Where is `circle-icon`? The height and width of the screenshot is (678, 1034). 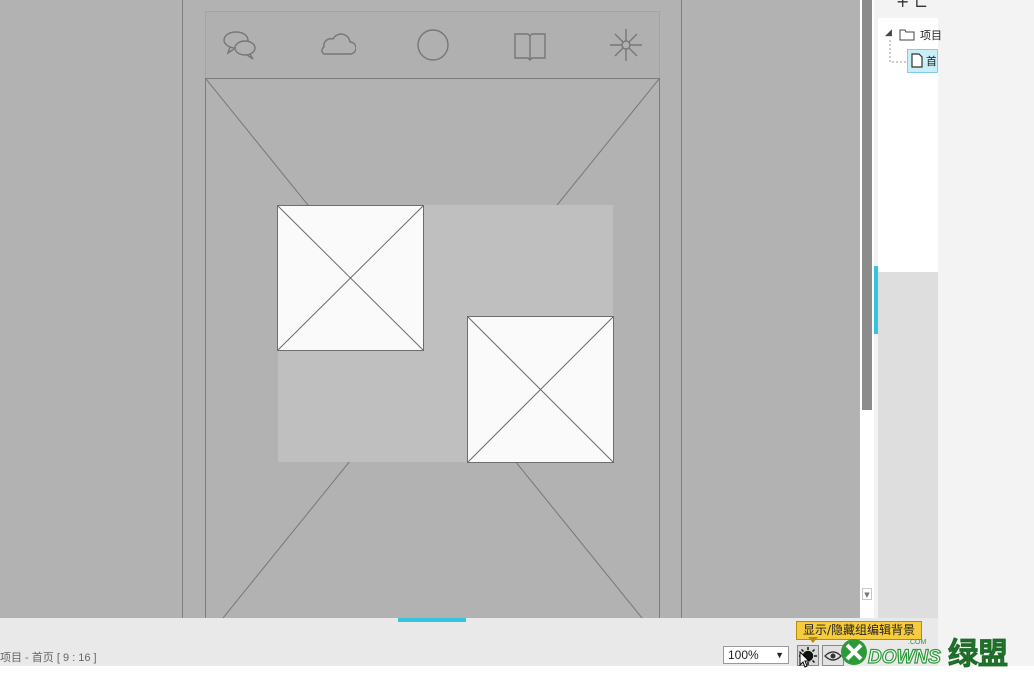
circle-icon is located at coordinates (433, 45).